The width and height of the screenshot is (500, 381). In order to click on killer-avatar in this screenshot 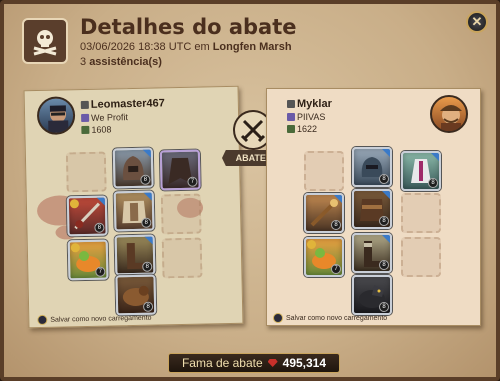, I will do `click(56, 115)`.